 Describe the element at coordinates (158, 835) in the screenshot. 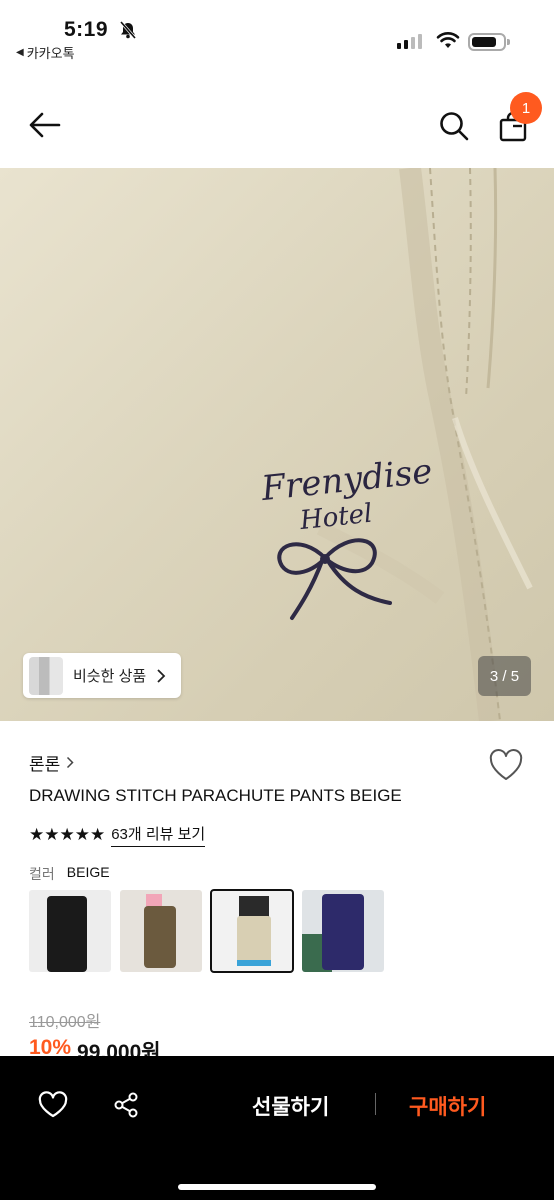

I see `review-link: 63개 리뷰 보기` at that location.